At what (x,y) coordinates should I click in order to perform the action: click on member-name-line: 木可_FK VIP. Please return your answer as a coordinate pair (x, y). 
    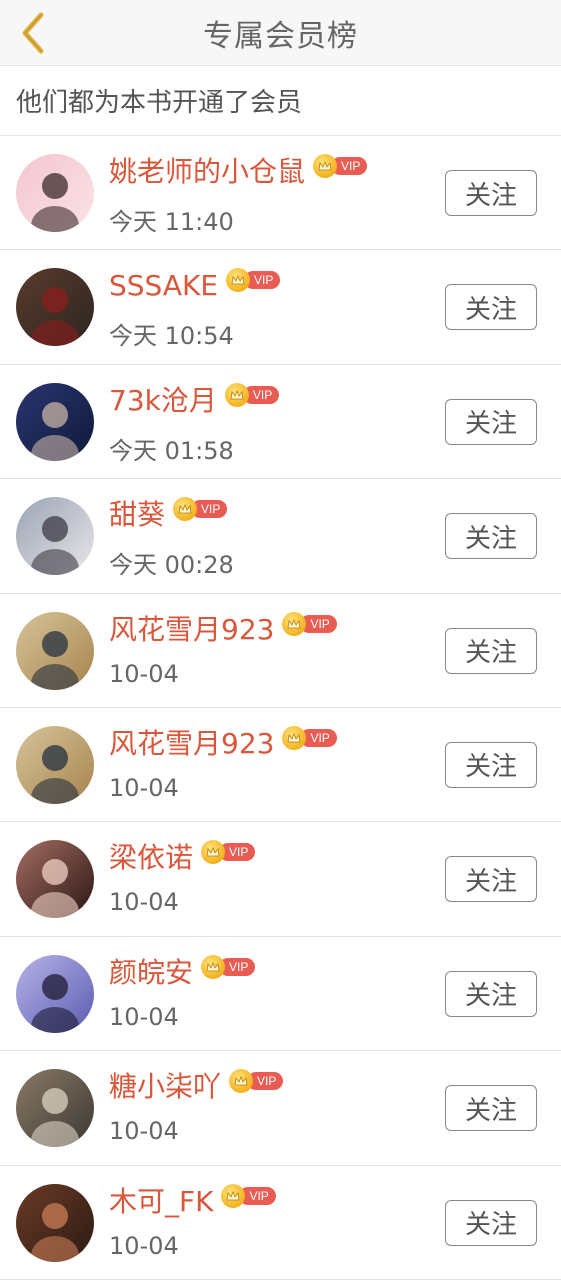
    Looking at the image, I should click on (192, 1202).